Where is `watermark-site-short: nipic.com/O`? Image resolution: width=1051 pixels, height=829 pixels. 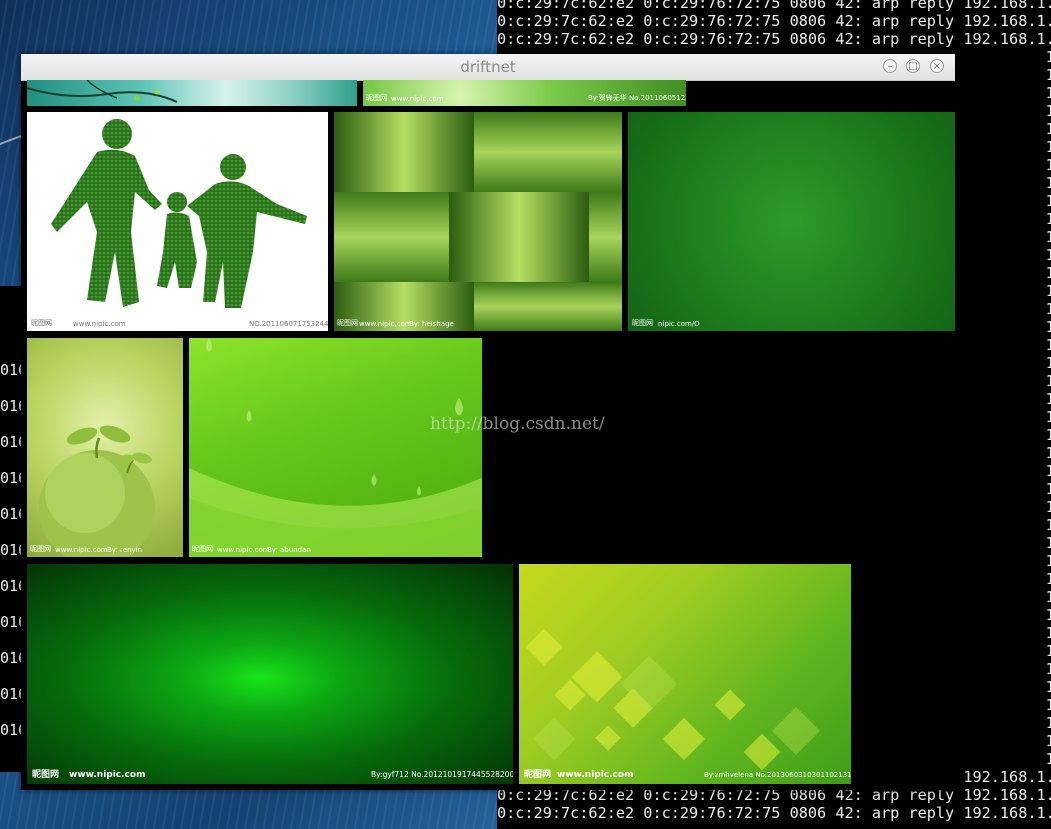 watermark-site-short: nipic.com/O is located at coordinates (679, 324).